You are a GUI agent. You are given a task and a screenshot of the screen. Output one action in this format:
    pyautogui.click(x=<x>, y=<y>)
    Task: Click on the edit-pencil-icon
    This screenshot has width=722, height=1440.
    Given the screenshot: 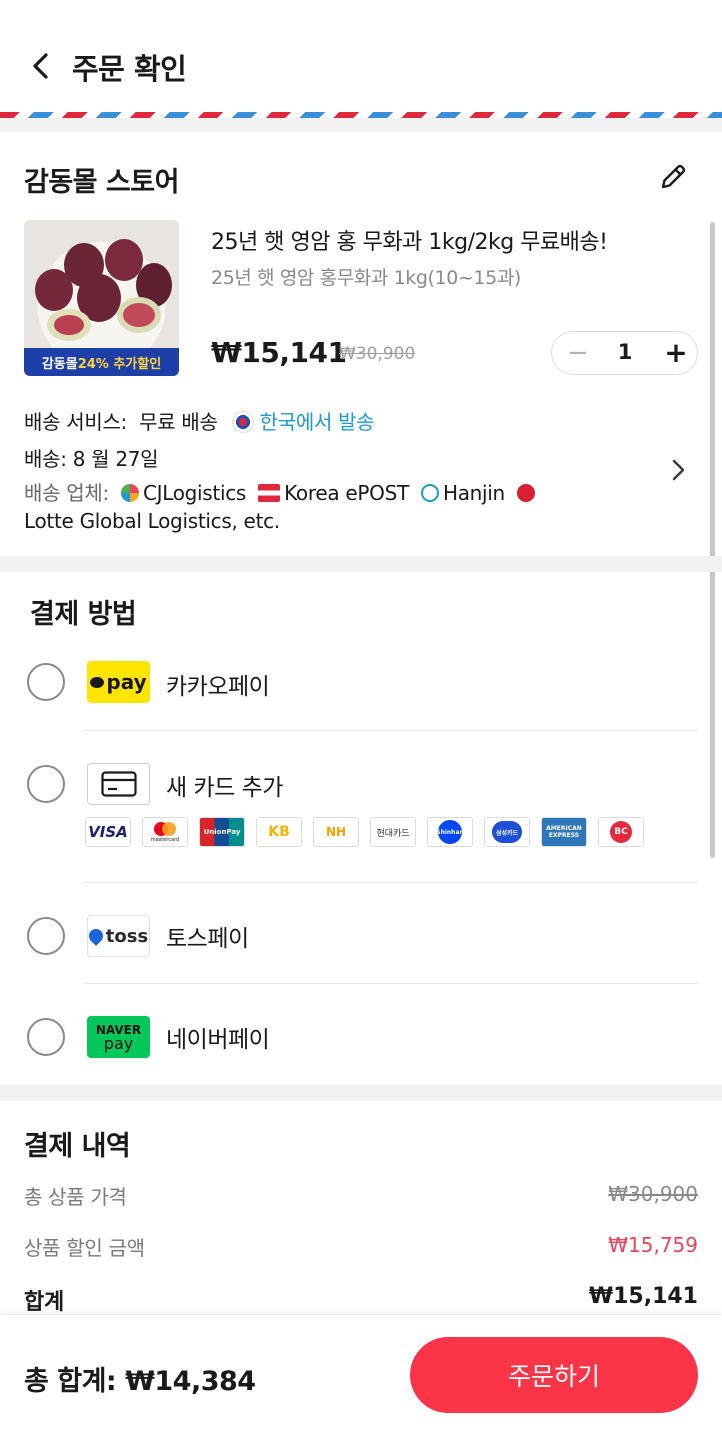 What is the action you would take?
    pyautogui.click(x=673, y=177)
    